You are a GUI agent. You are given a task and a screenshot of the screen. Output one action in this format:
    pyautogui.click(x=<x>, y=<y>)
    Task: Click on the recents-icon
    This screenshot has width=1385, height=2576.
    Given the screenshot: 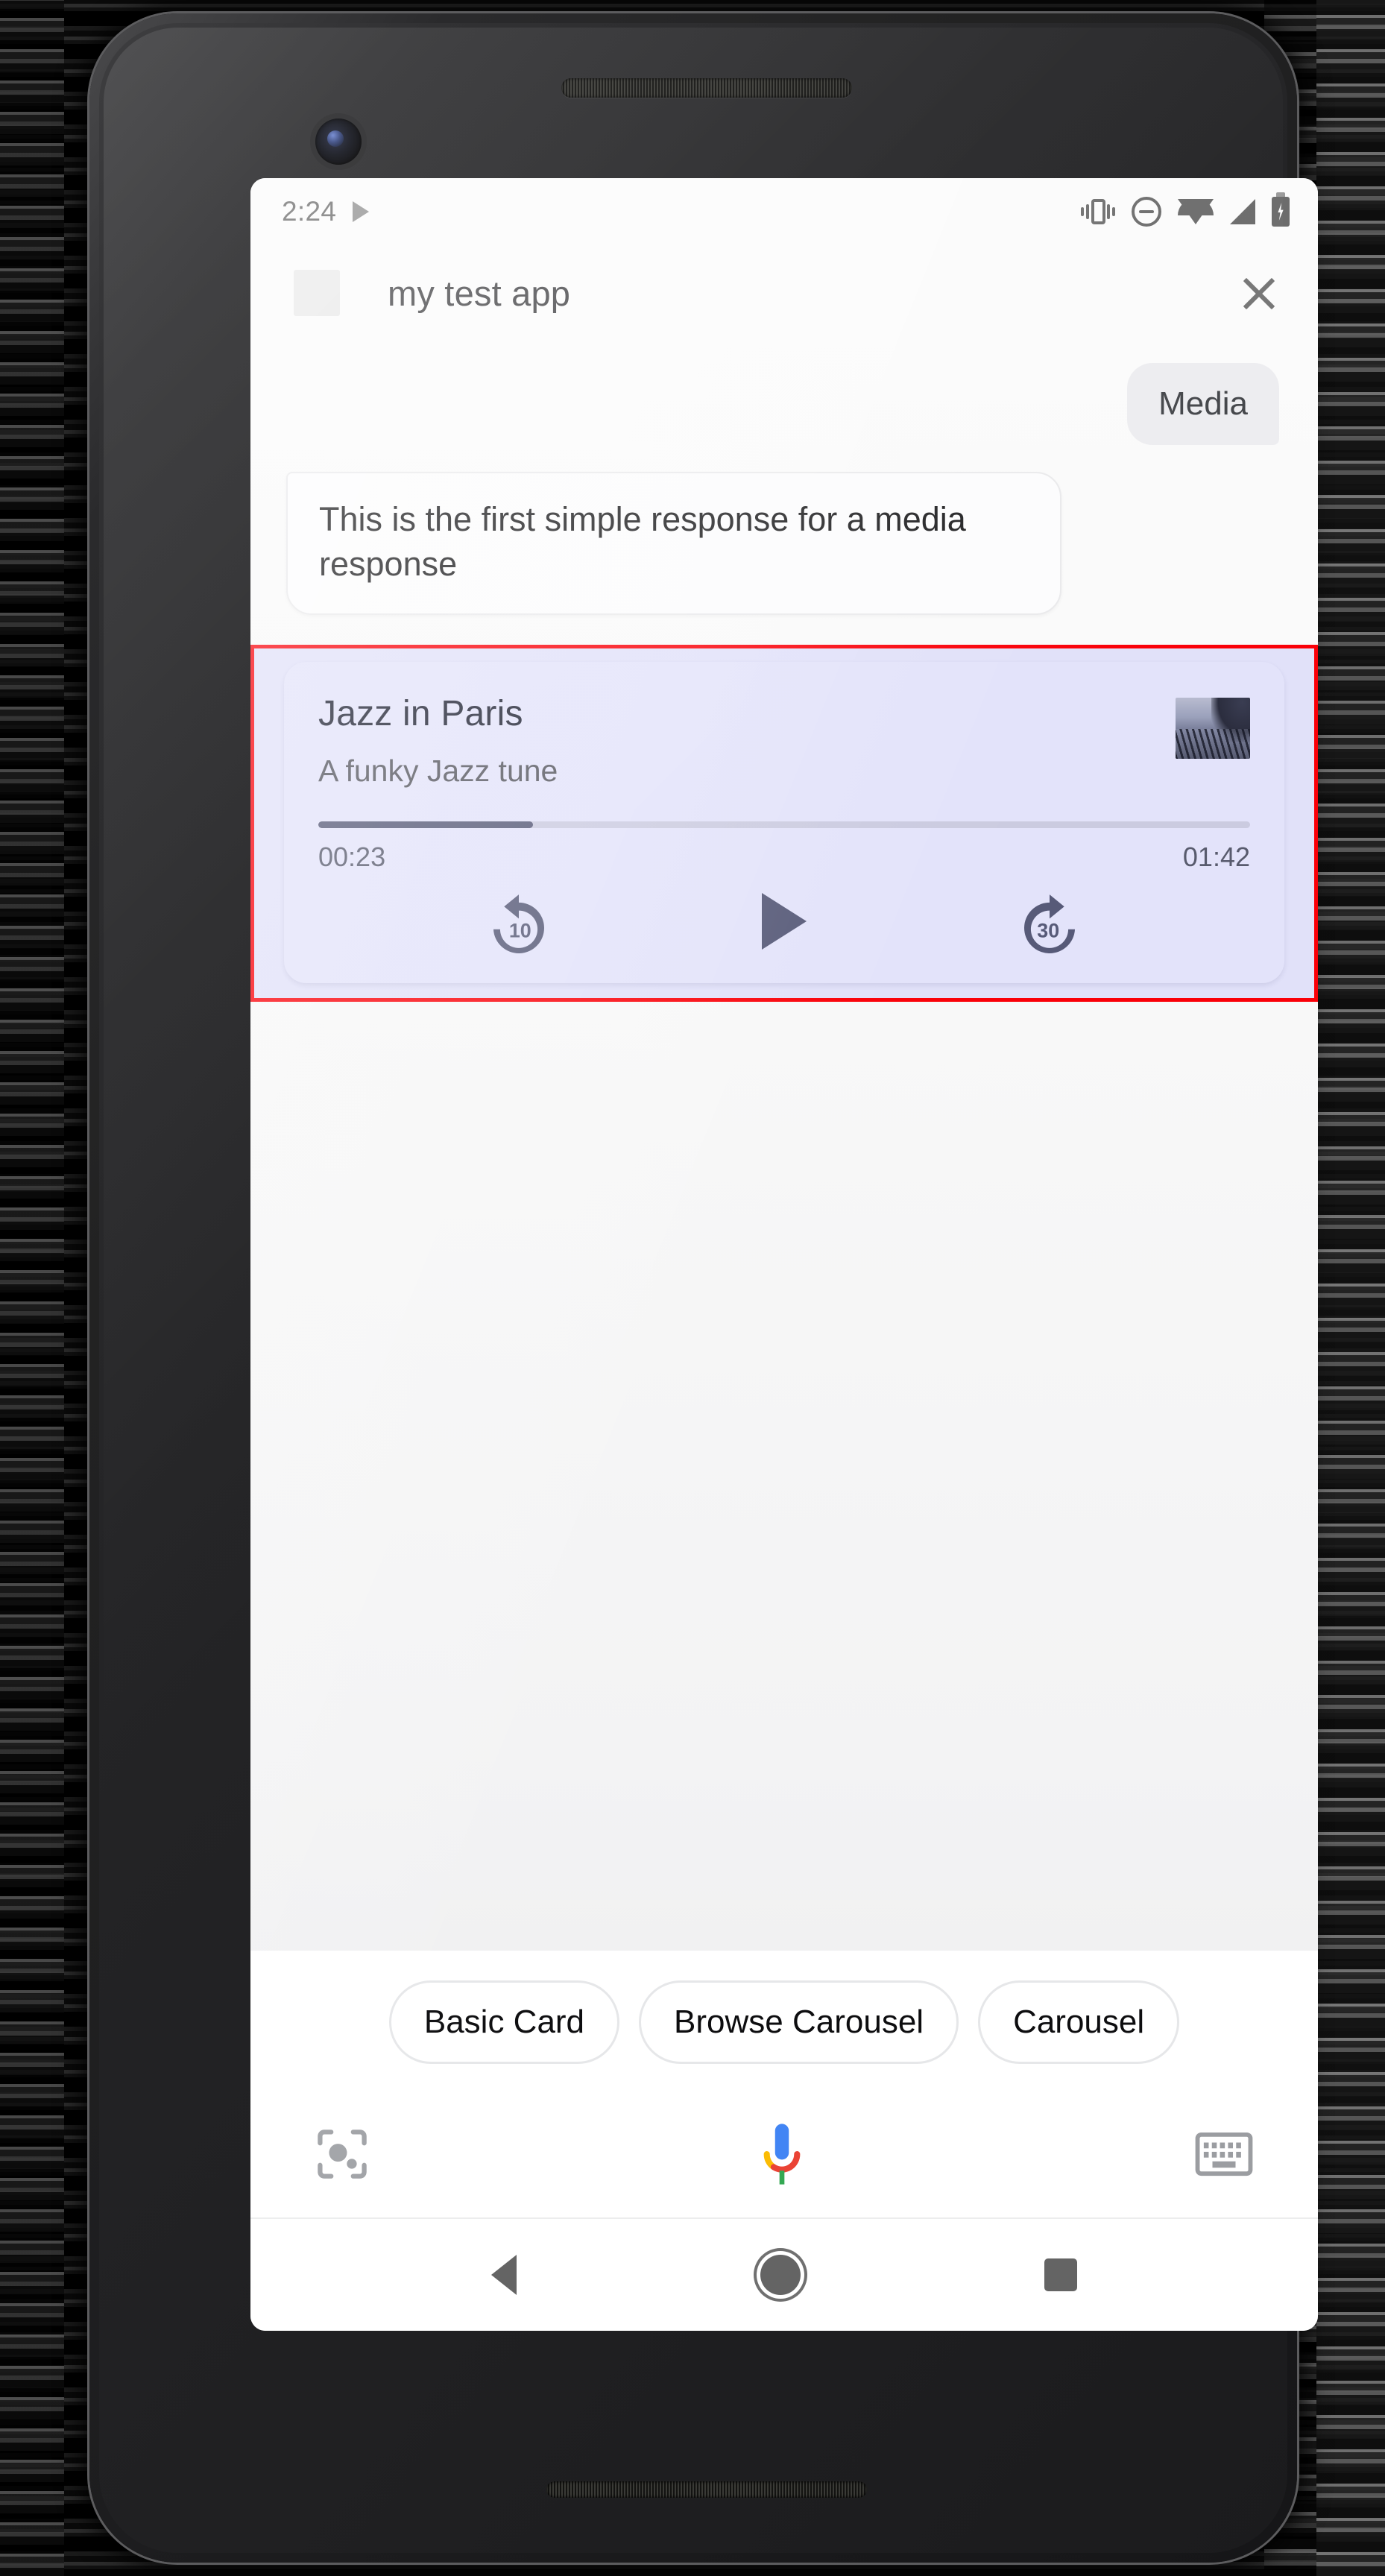 What is the action you would take?
    pyautogui.click(x=1060, y=2274)
    